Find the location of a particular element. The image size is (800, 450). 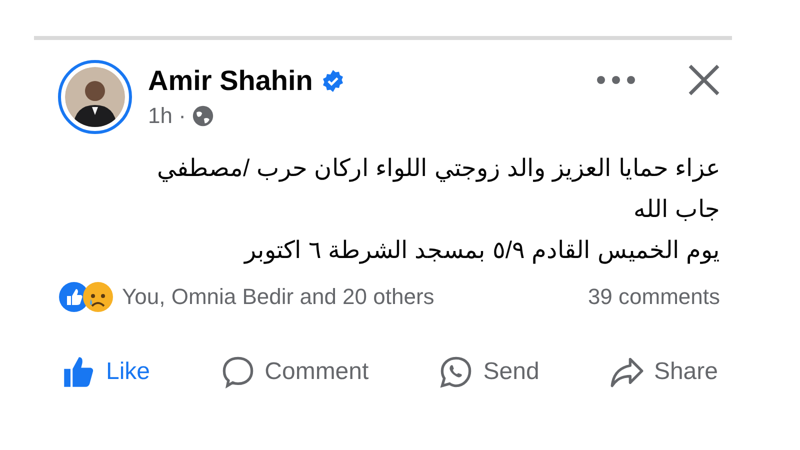

avatar is located at coordinates (95, 97).